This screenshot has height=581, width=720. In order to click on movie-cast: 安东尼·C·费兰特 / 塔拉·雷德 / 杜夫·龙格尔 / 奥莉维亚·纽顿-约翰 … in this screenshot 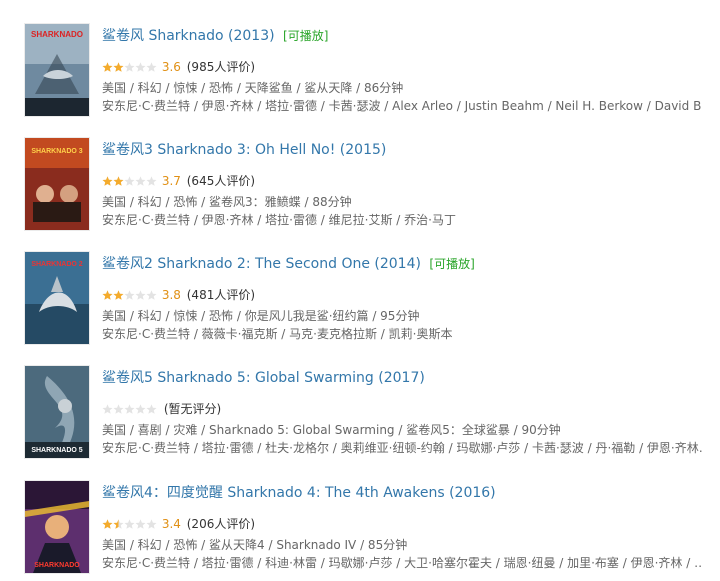, I will do `click(402, 448)`.